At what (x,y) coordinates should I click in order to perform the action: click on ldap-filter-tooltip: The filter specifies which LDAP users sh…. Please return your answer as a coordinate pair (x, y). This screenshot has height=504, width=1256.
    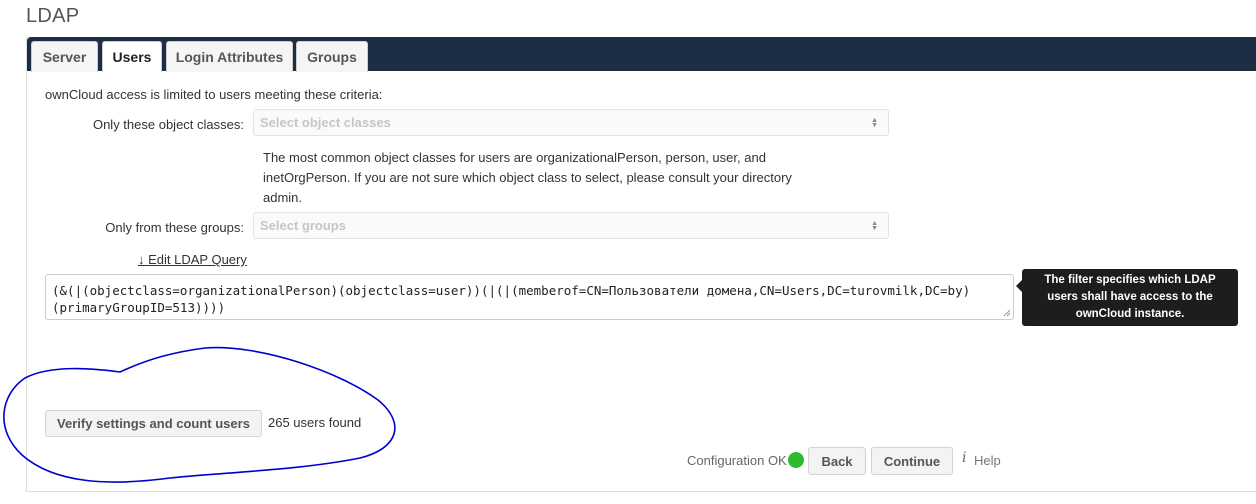
    Looking at the image, I should click on (1127, 297).